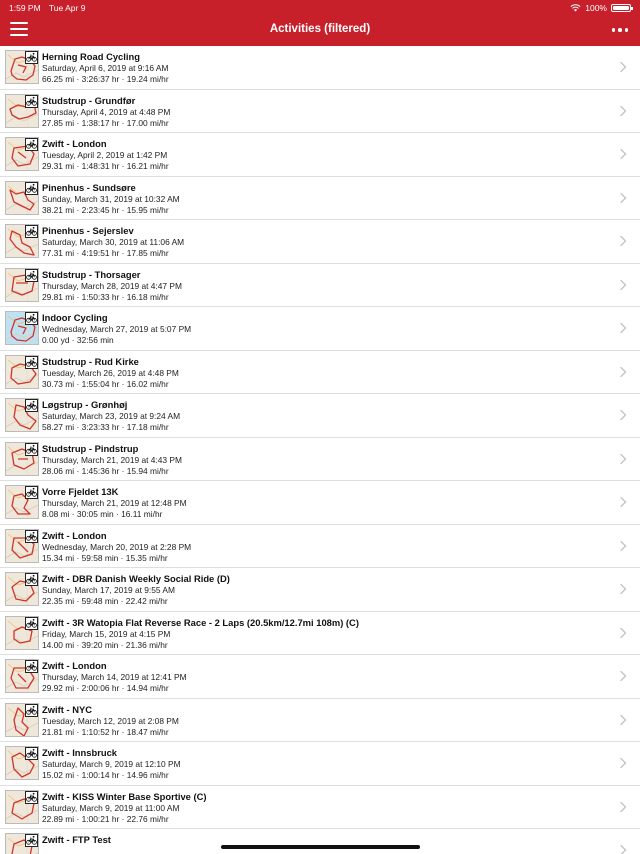 The width and height of the screenshot is (640, 854). I want to click on activity-title: Zwift - FTP Test, so click(76, 839).